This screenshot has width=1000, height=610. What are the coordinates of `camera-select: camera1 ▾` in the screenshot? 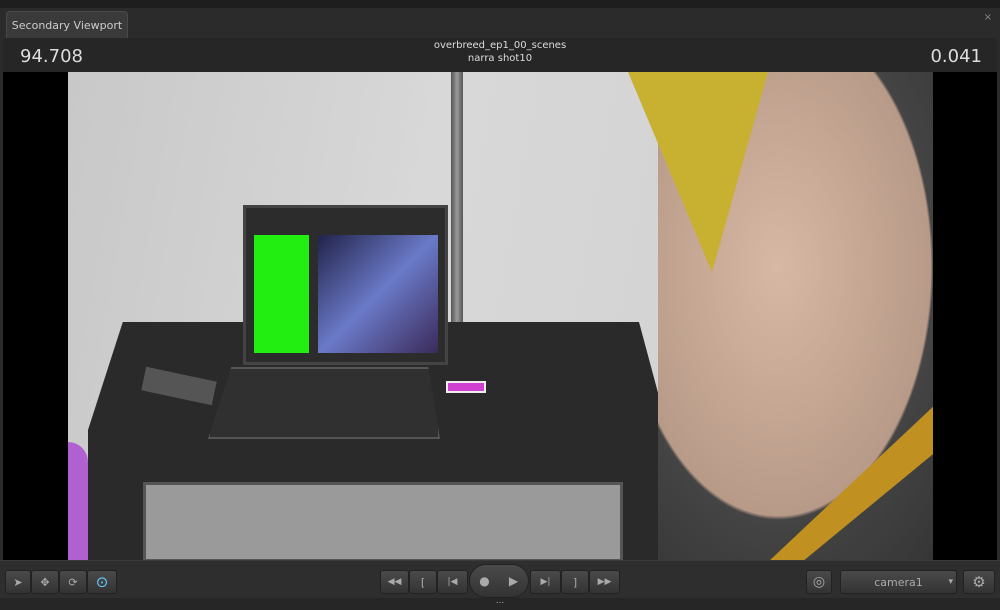 It's located at (898, 582).